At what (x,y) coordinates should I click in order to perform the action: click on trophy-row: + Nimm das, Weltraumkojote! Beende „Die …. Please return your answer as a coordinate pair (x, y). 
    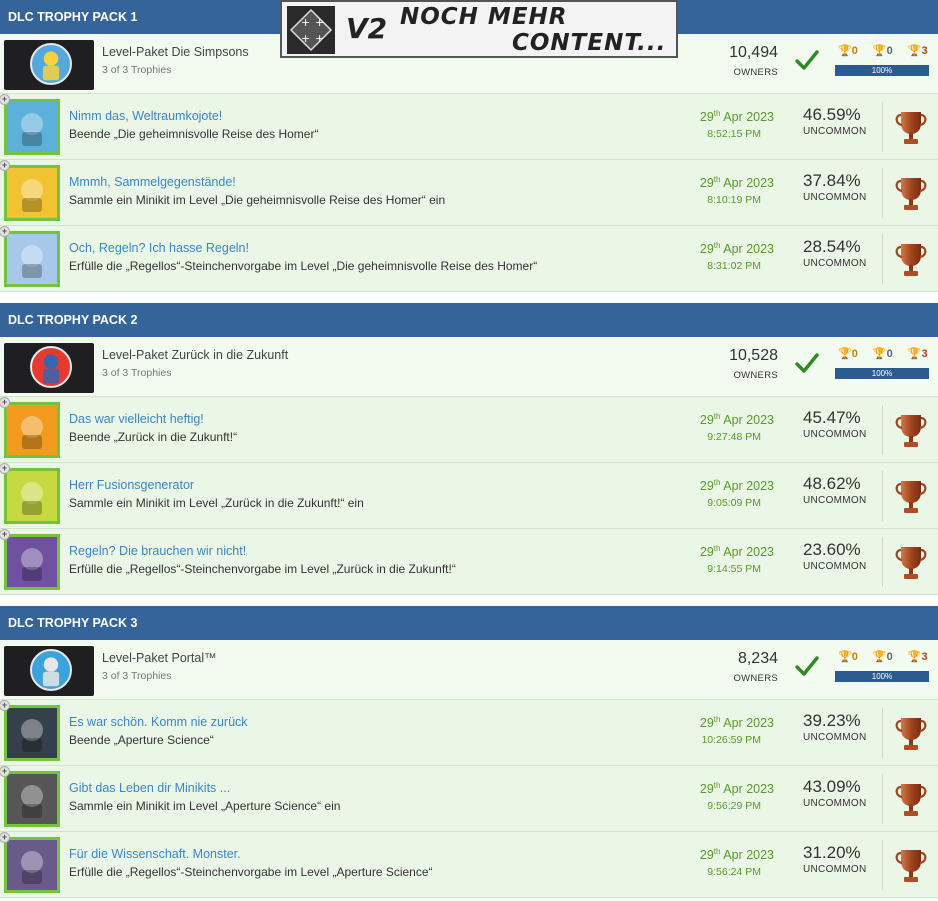
    Looking at the image, I should click on (469, 127).